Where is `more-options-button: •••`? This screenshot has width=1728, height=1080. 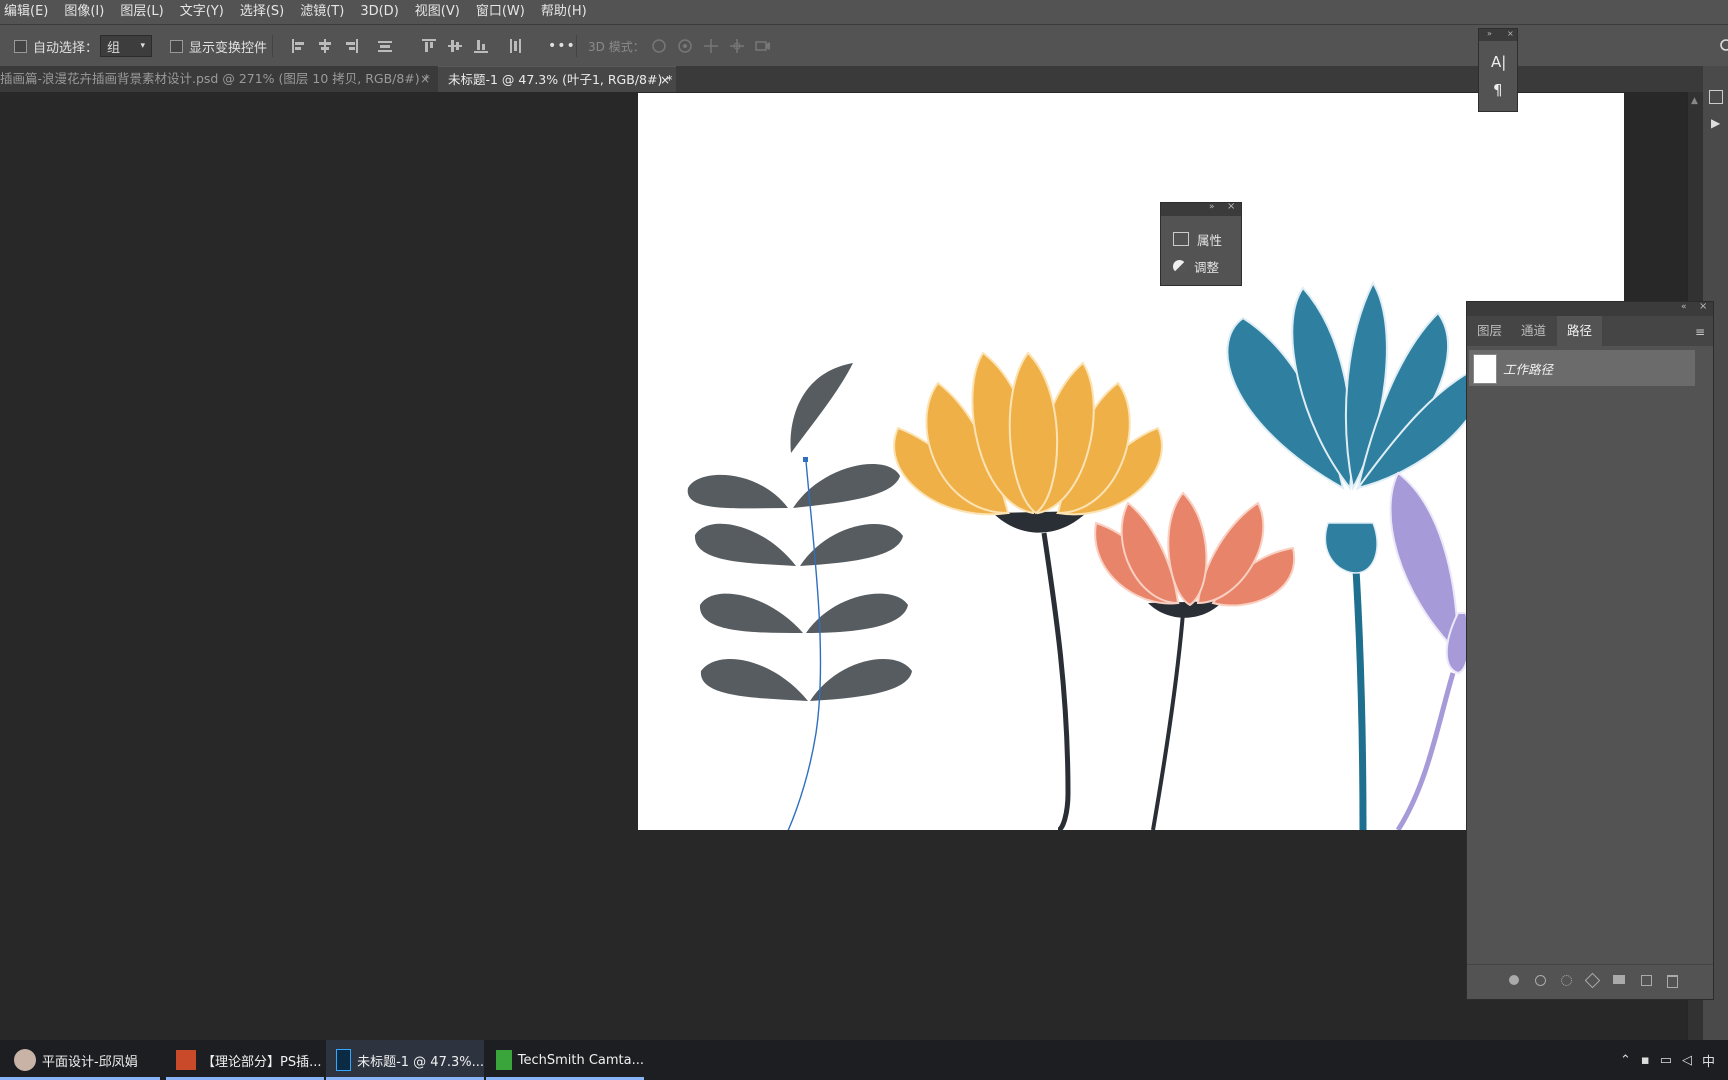 more-options-button: ••• is located at coordinates (562, 46).